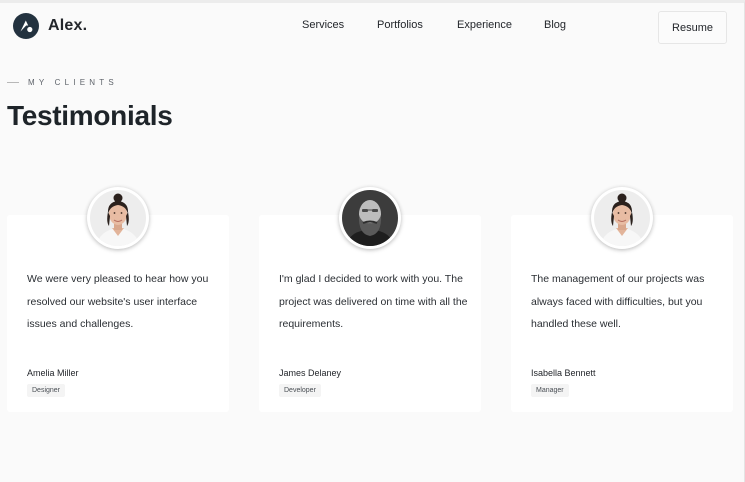 The height and width of the screenshot is (482, 745). Describe the element at coordinates (692, 27) in the screenshot. I see `resume-button: Resume` at that location.